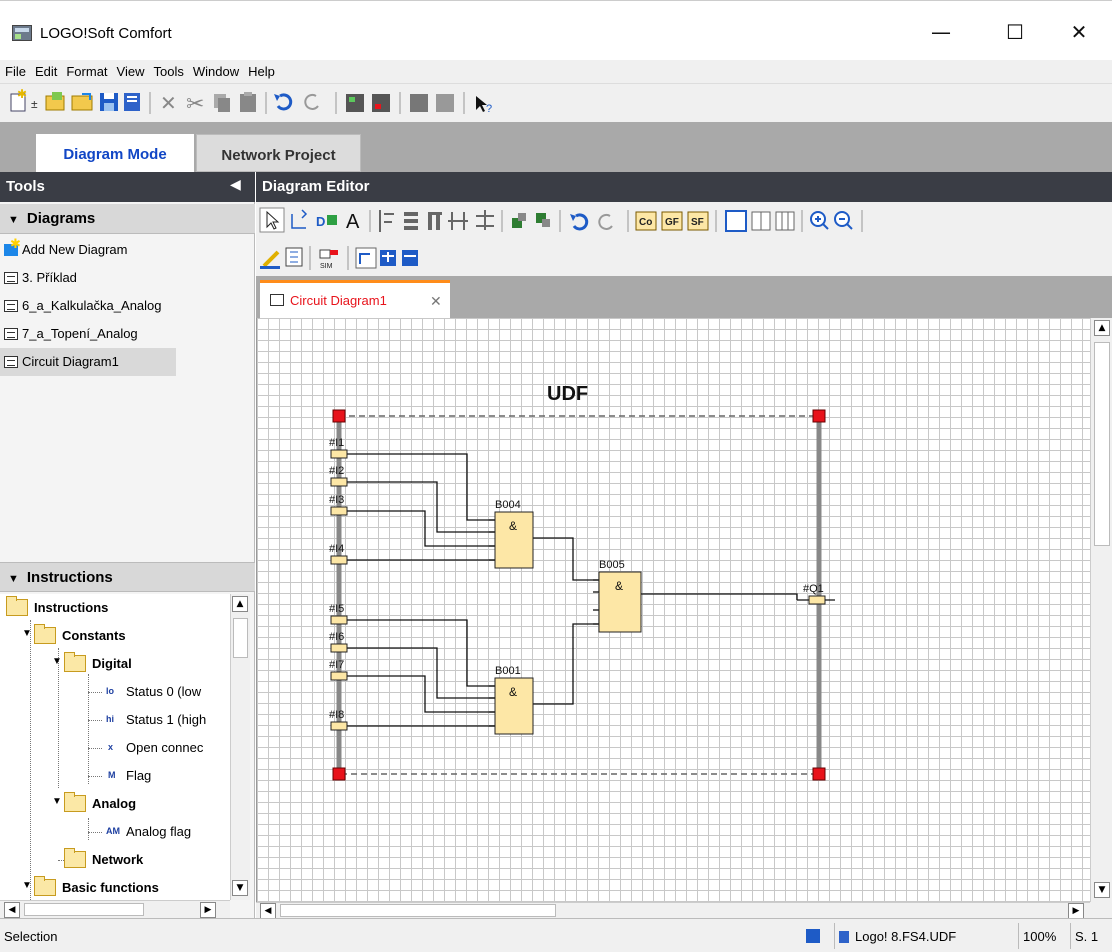  I want to click on online-test-icon, so click(419, 103).